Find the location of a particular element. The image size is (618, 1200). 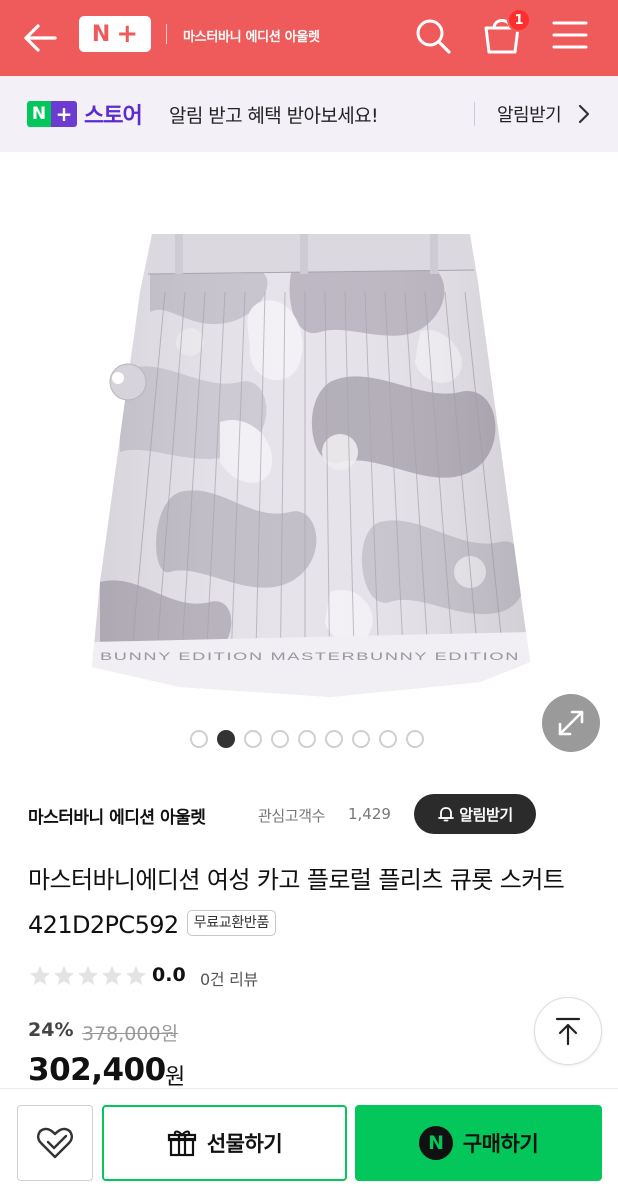

buy-button-label: 구매하기 is located at coordinates (500, 1144).